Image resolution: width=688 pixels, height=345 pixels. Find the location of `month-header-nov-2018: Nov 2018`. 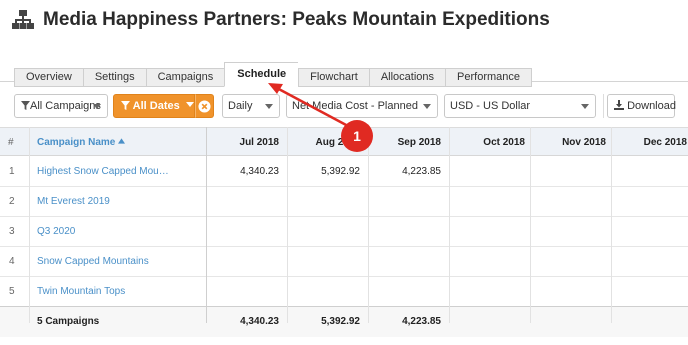

month-header-nov-2018: Nov 2018 is located at coordinates (568, 142).